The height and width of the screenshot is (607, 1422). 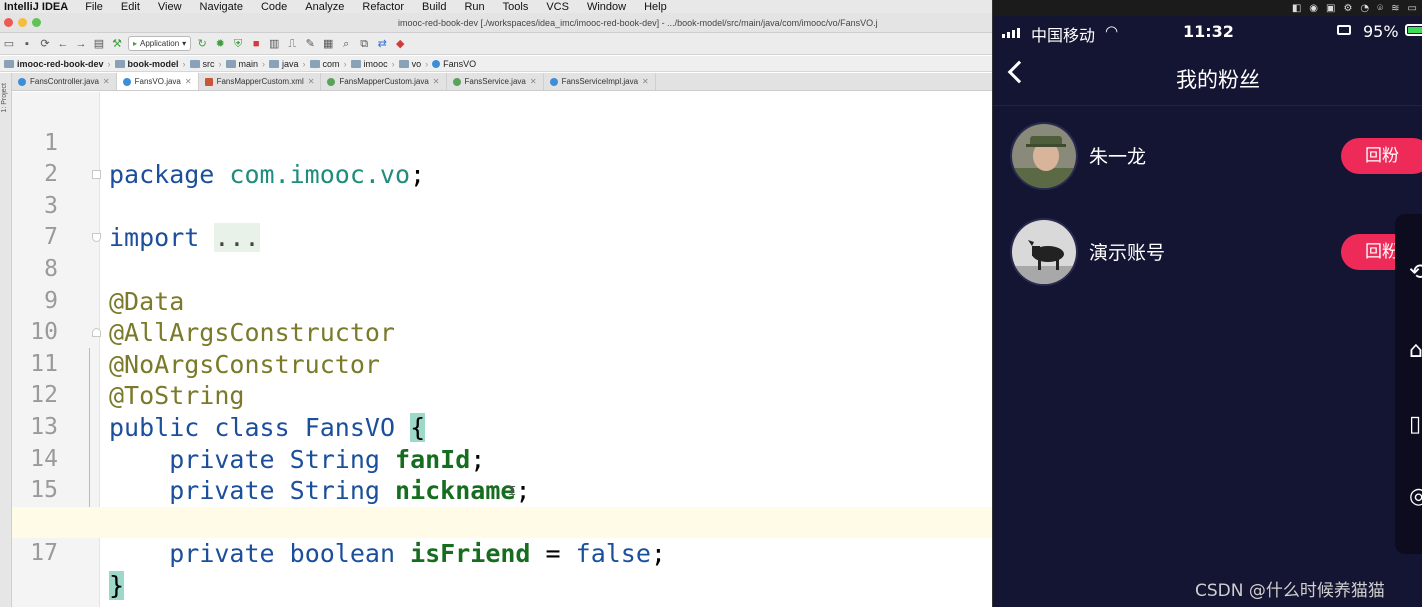 What do you see at coordinates (456, 81) in the screenshot?
I see `interface-icon` at bounding box center [456, 81].